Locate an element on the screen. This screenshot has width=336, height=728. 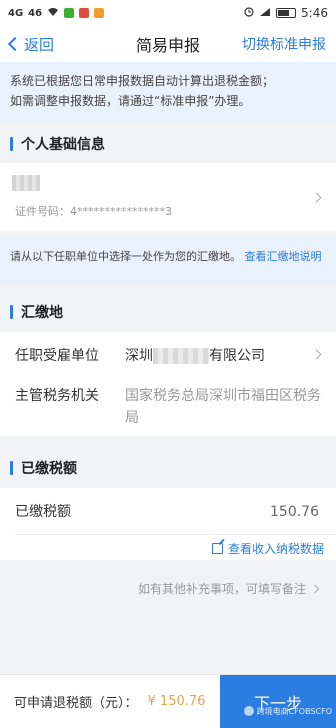
watermark: 跨境电商CFOBSCFO is located at coordinates (287, 711).